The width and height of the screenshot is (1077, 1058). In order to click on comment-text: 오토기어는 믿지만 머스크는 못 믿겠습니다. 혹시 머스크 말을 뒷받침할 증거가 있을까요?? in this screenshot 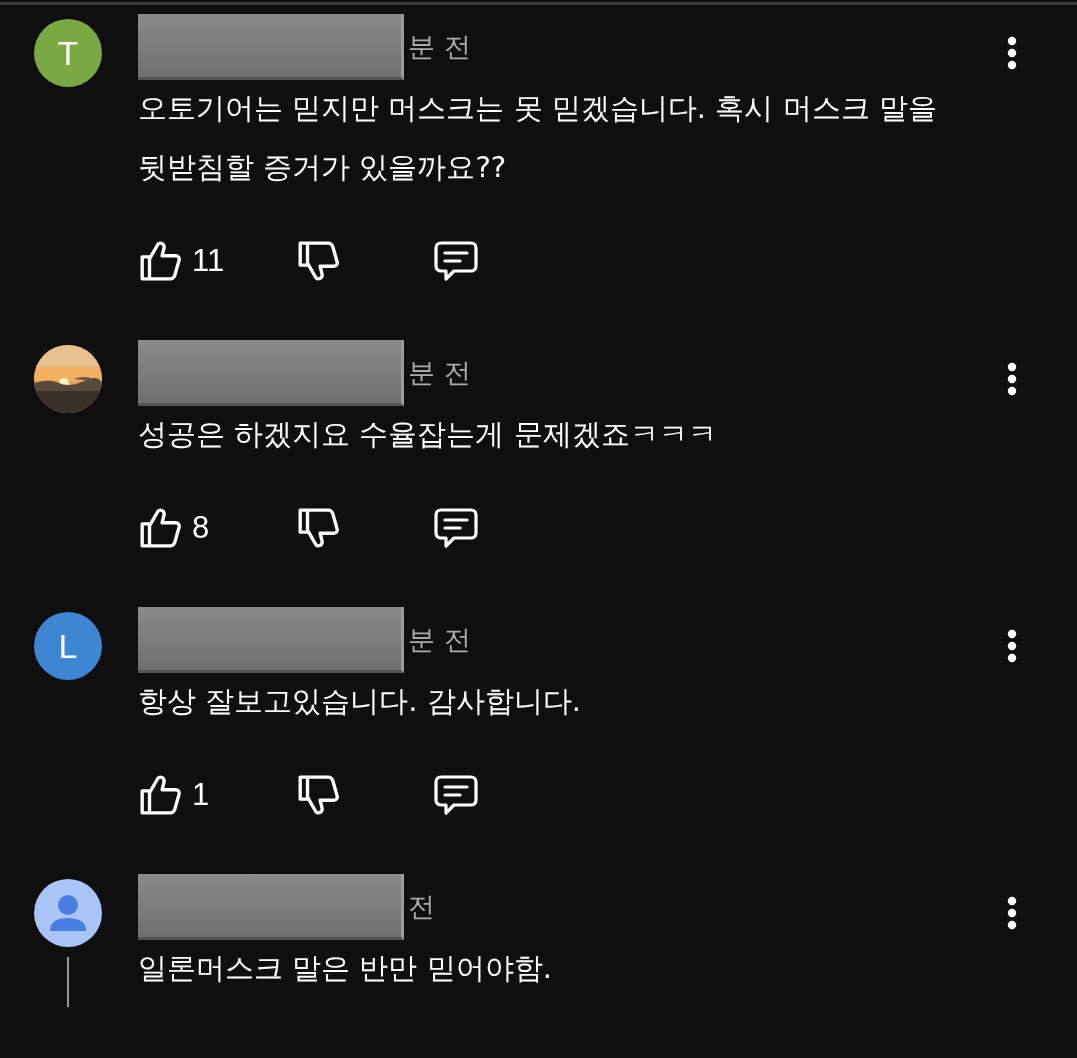, I will do `click(538, 138)`.